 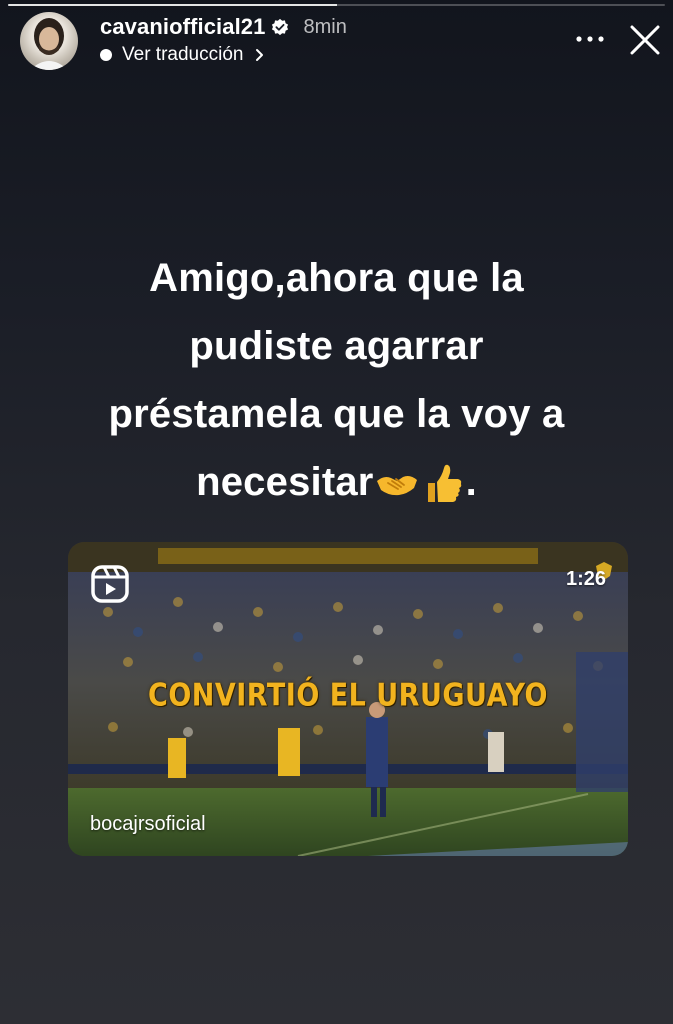 What do you see at coordinates (336, 346) in the screenshot?
I see `story-text-line: pudiste agarrar` at bounding box center [336, 346].